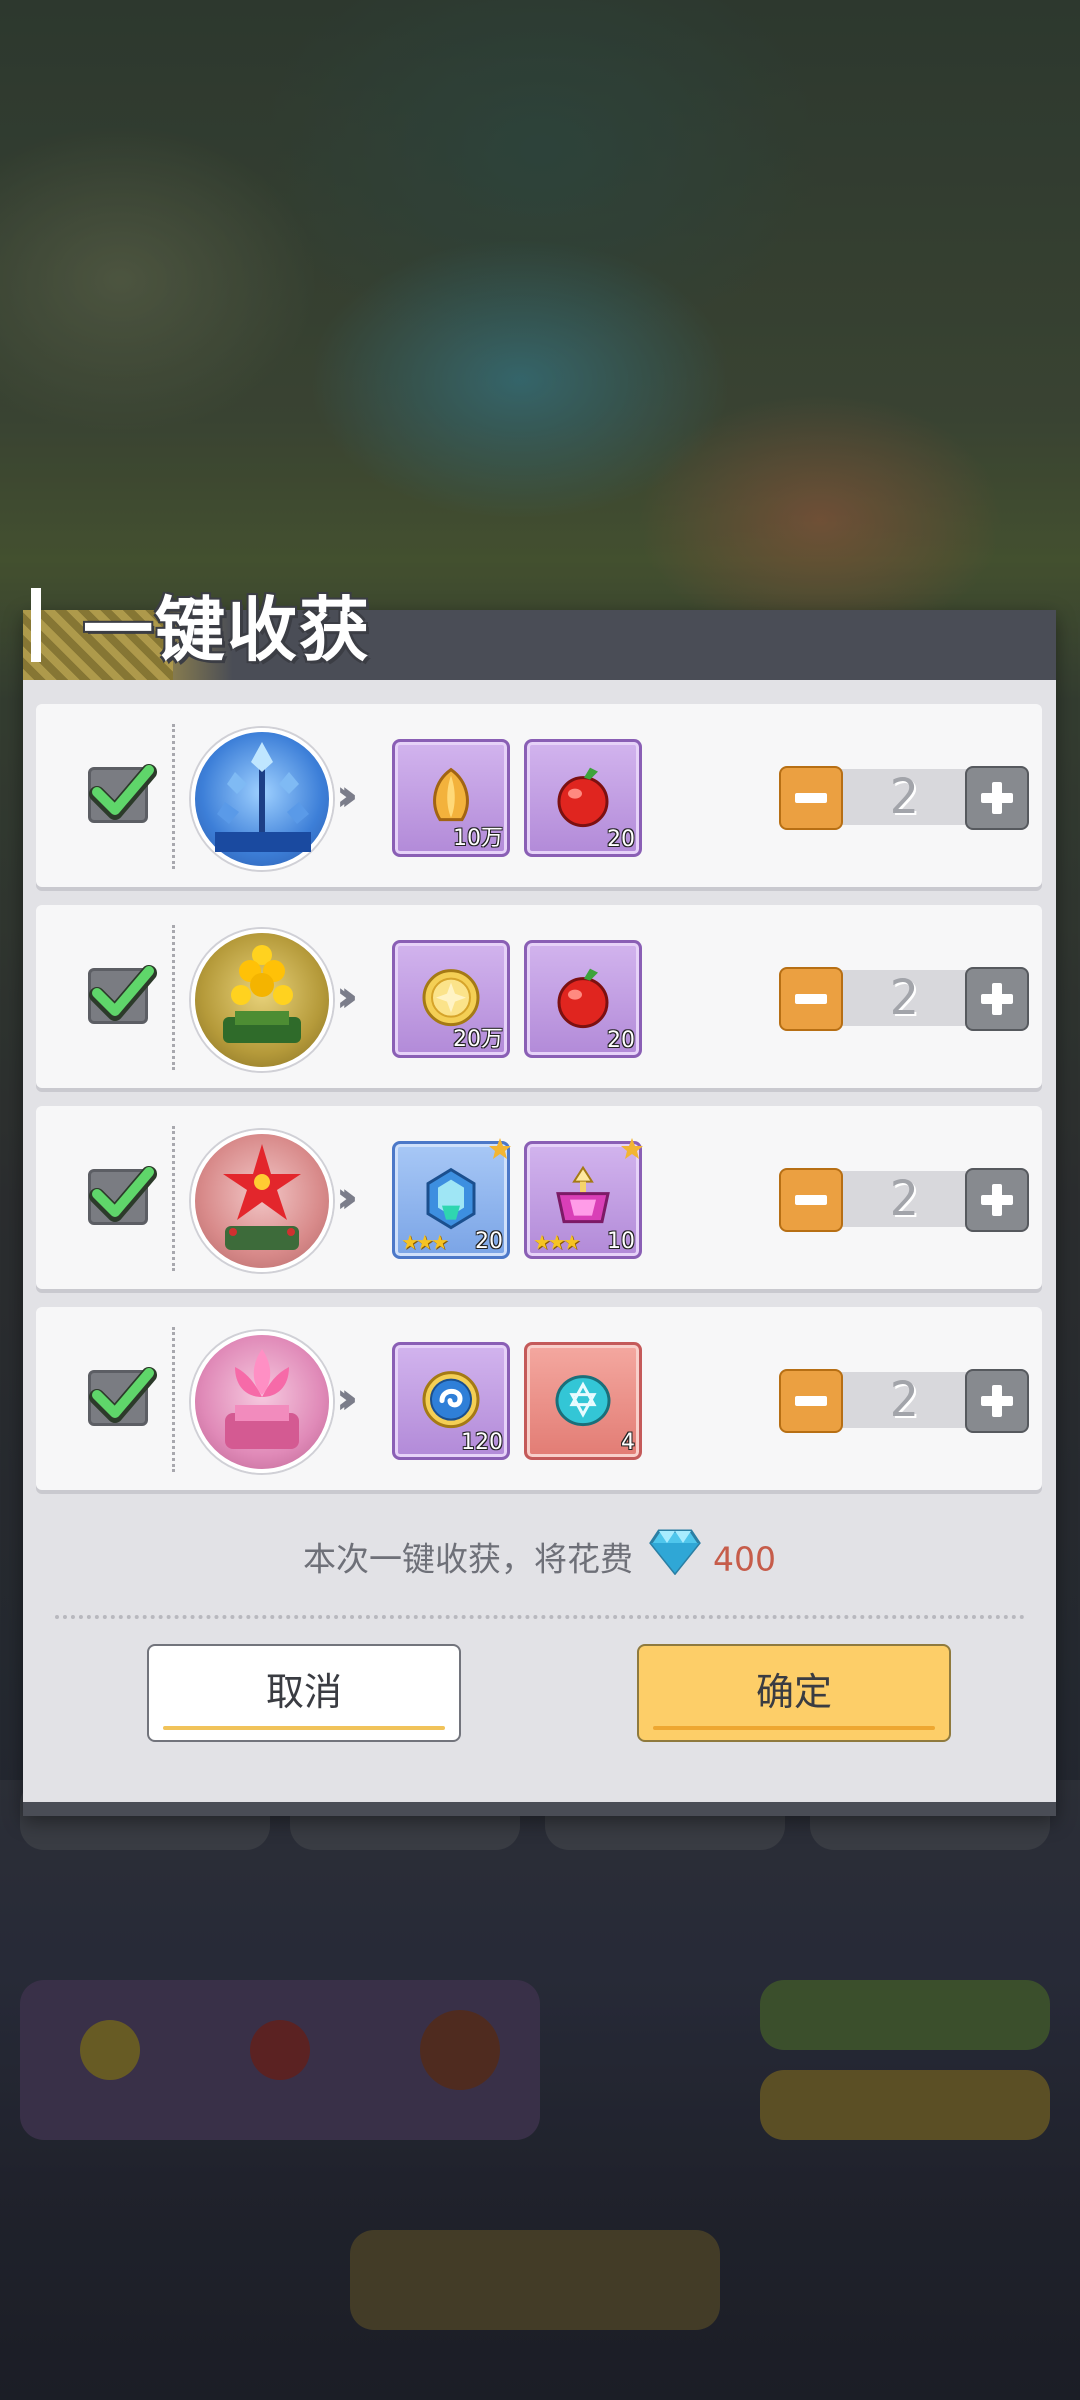 Image resolution: width=1080 pixels, height=2400 pixels. I want to click on red-poinsettia-plant-icon, so click(262, 1201).